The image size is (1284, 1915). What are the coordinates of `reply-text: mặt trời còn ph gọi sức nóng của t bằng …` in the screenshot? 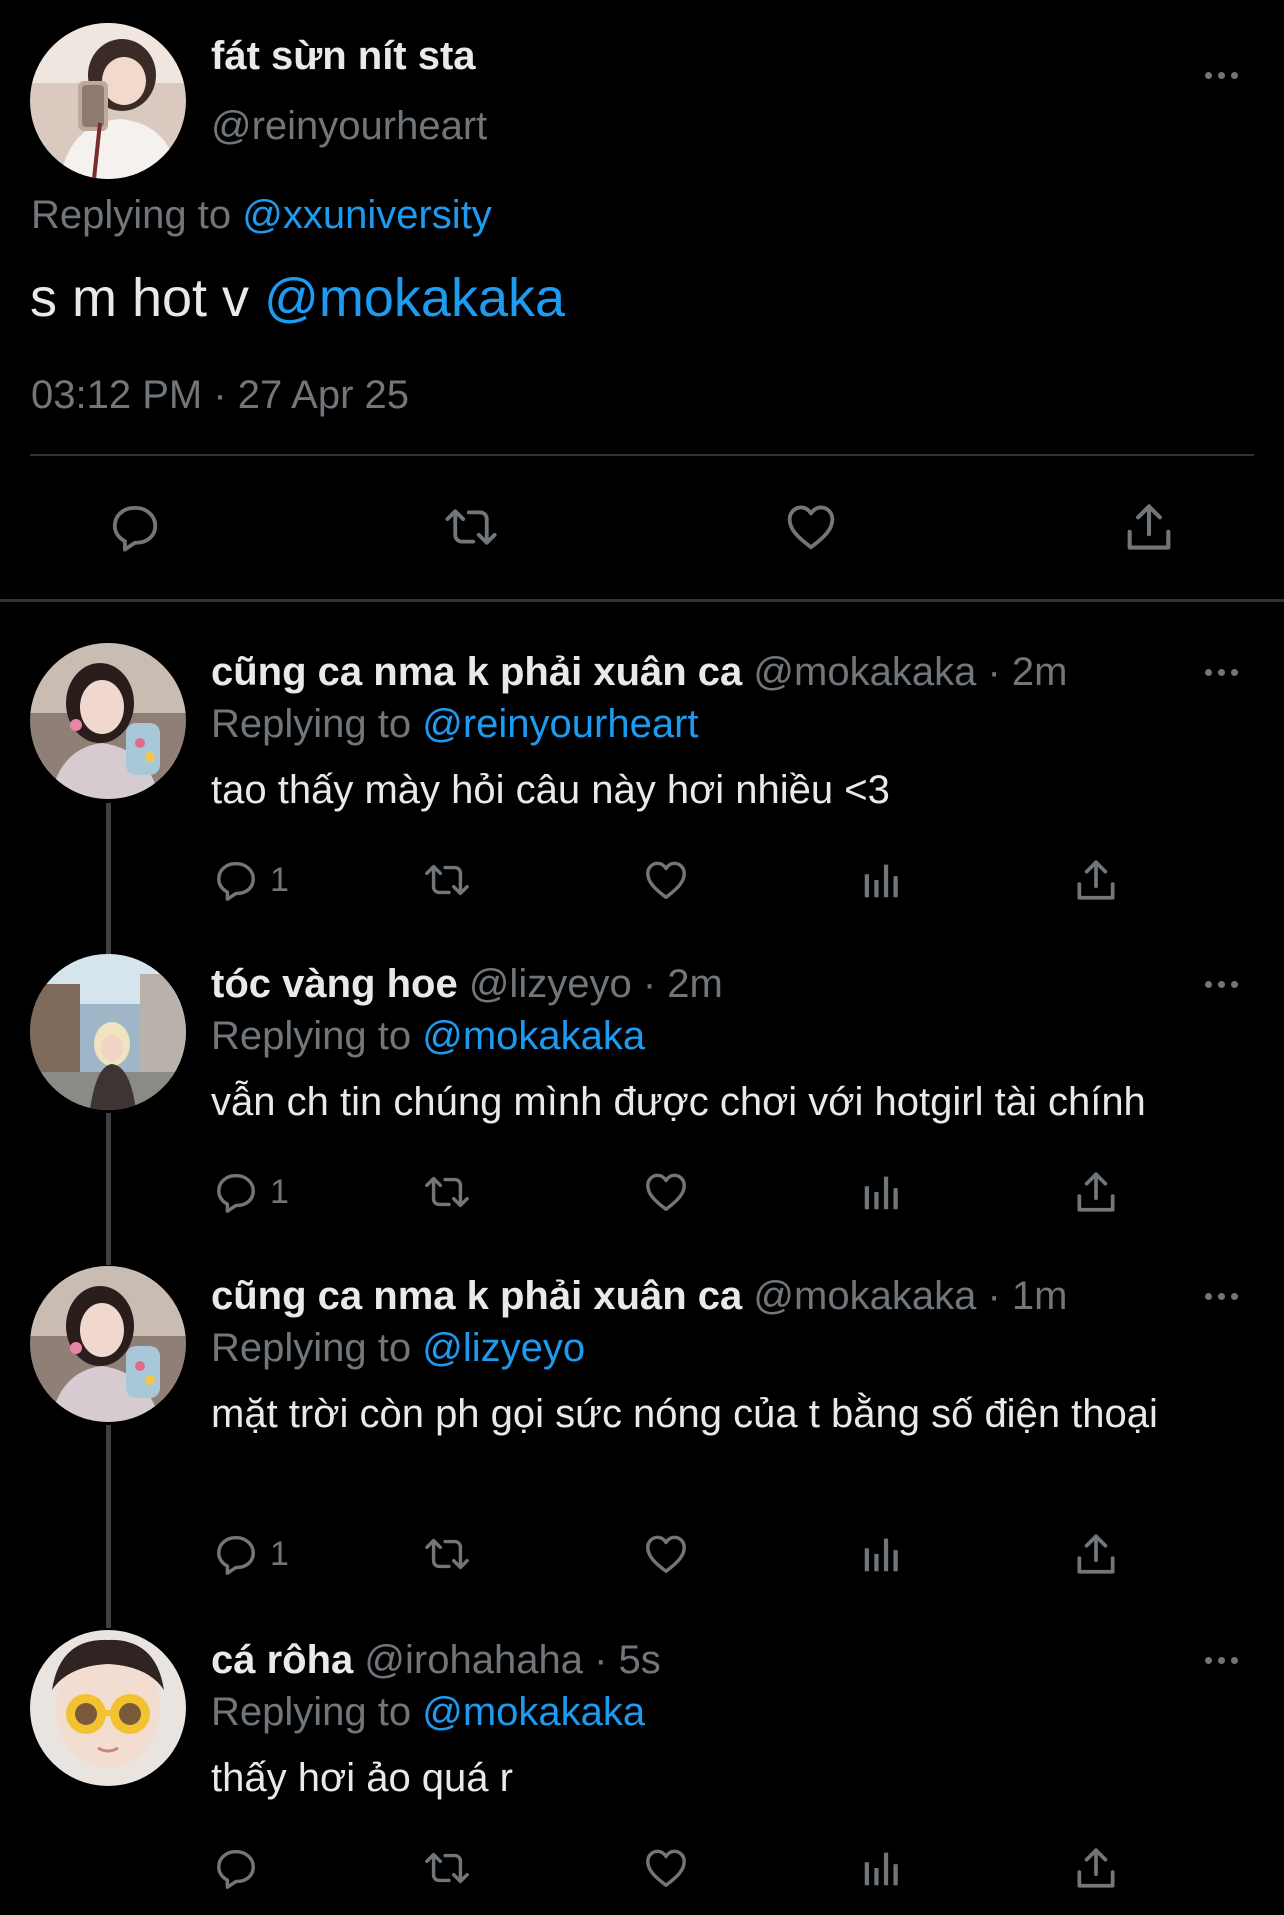 It's located at (684, 1414).